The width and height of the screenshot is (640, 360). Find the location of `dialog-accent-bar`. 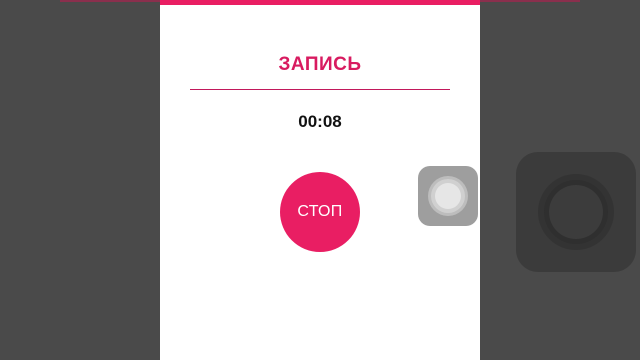

dialog-accent-bar is located at coordinates (320, 2).